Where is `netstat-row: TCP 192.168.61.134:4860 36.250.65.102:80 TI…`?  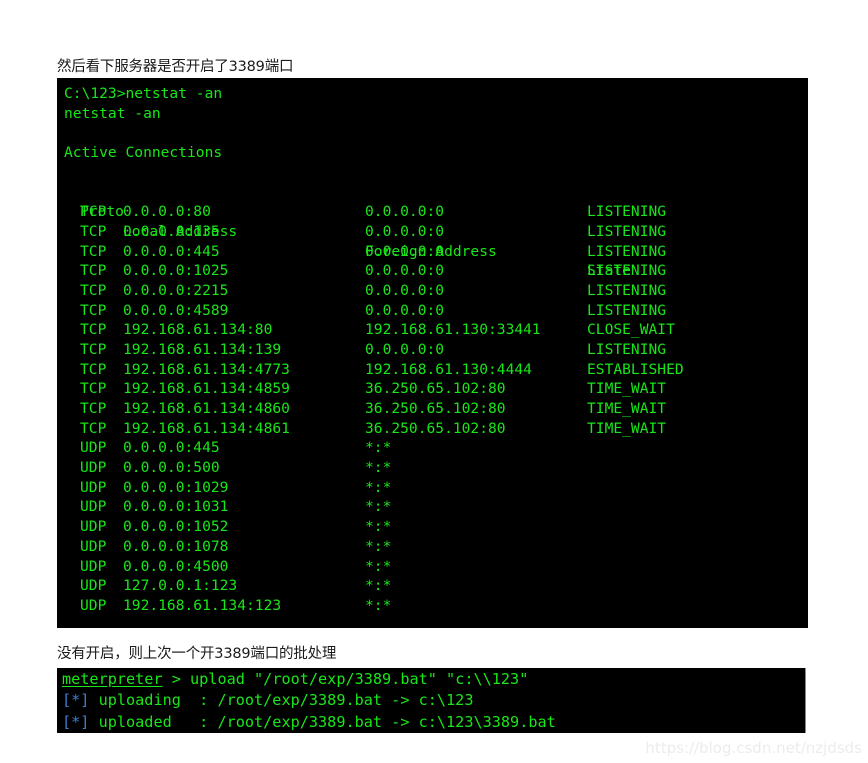 netstat-row: TCP 192.168.61.134:4860 36.250.65.102:80 TI… is located at coordinates (432, 409).